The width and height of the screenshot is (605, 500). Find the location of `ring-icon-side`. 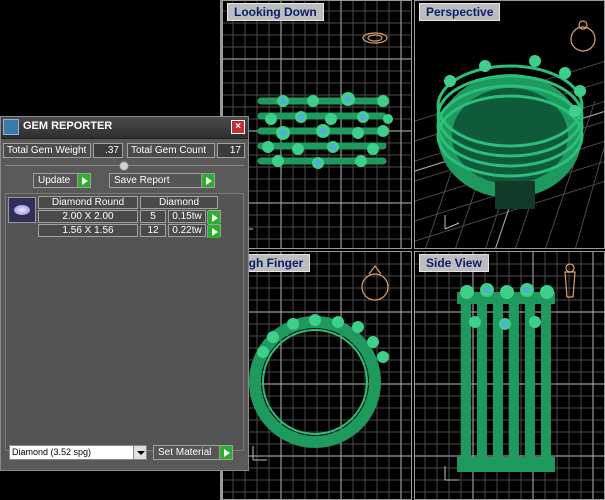

ring-icon-side is located at coordinates (570, 280).